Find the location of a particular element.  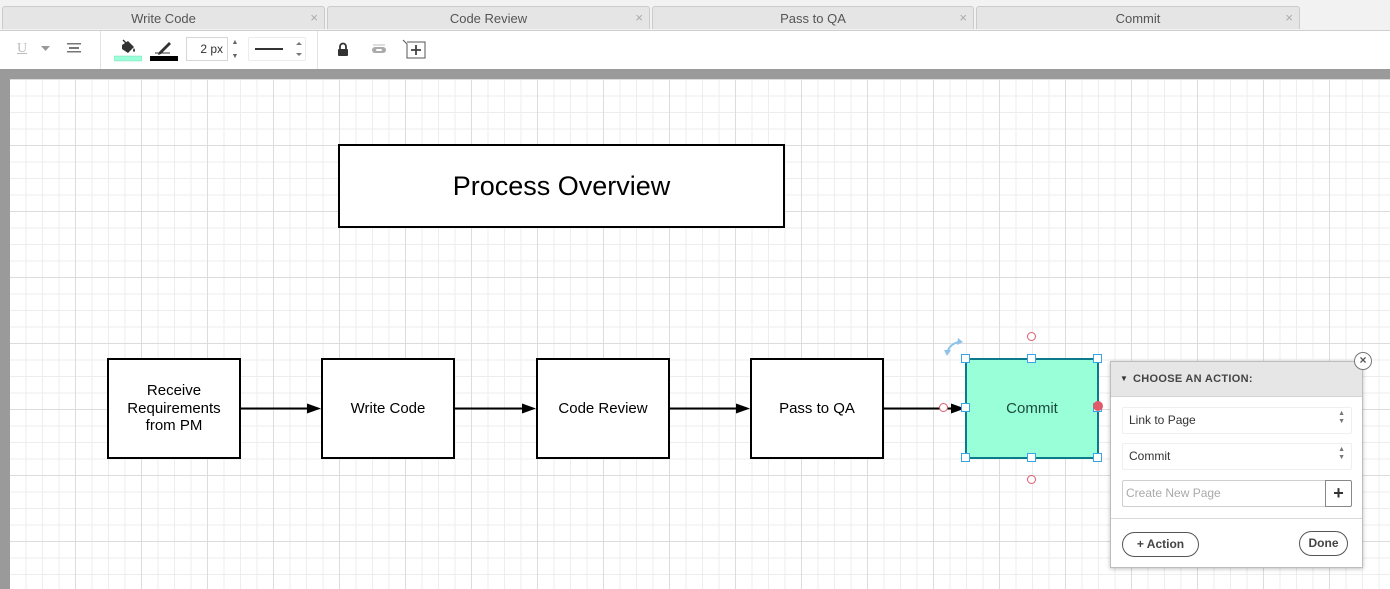

shape-label: Receive Requirements from PM is located at coordinates (174, 408).